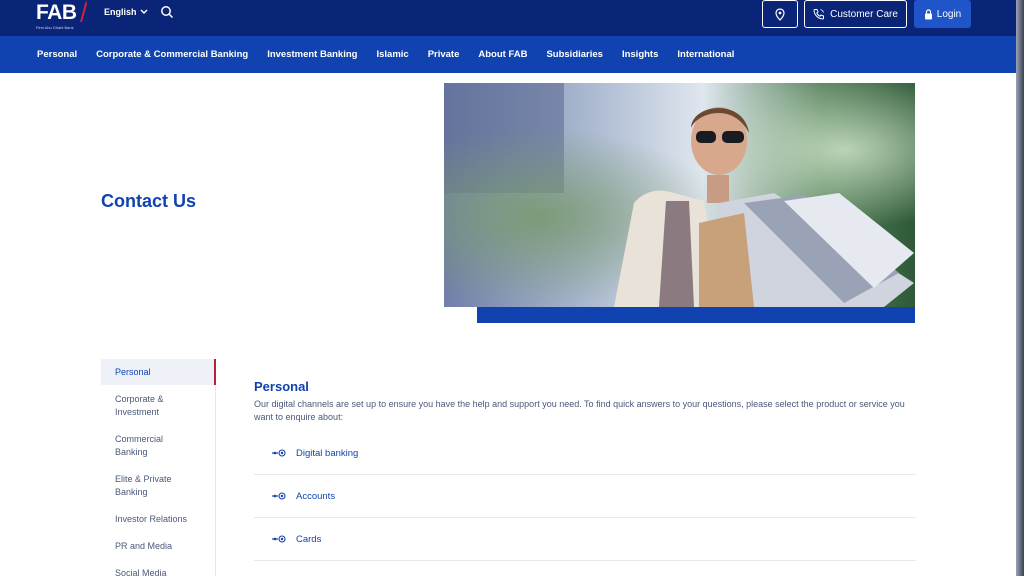 The width and height of the screenshot is (1024, 576). Describe the element at coordinates (949, 14) in the screenshot. I see `login-label: Login` at that location.